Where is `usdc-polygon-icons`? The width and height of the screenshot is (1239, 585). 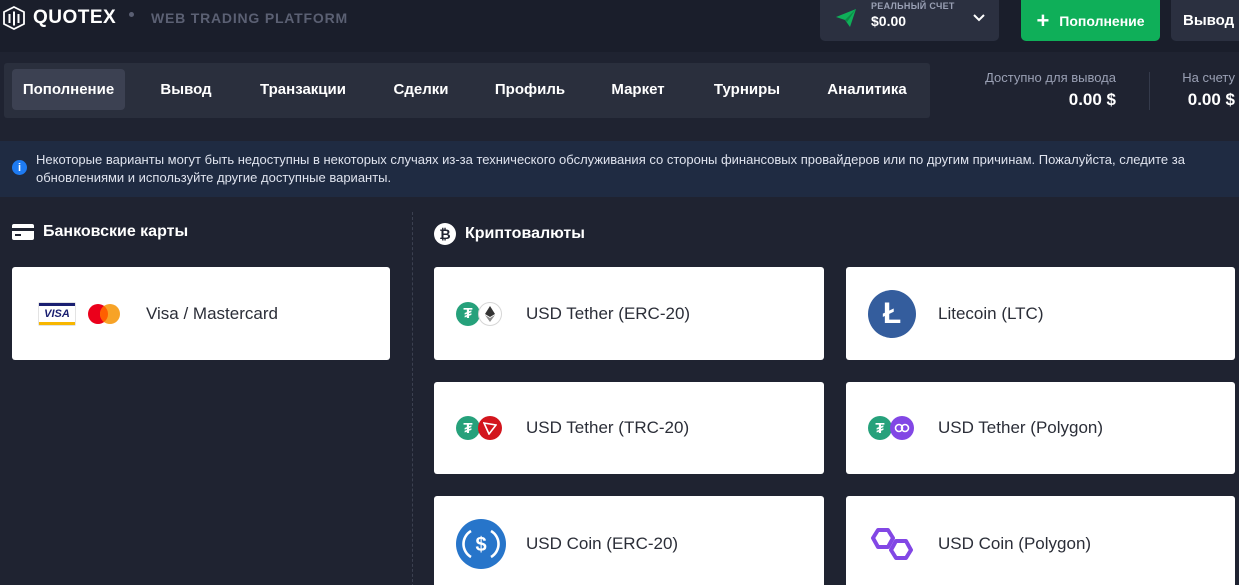
usdc-polygon-icons is located at coordinates (892, 540).